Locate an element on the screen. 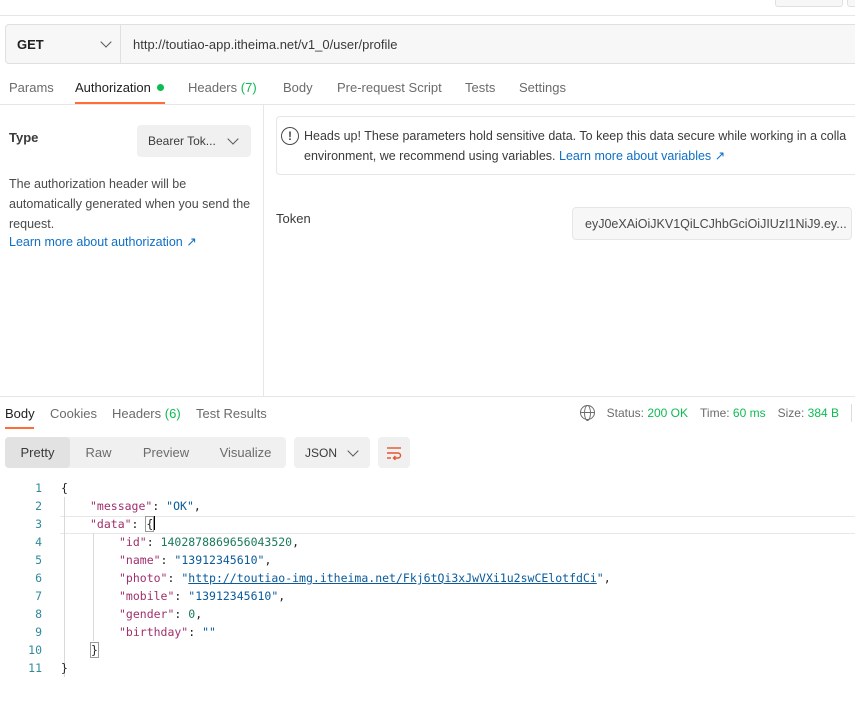  tab-params-label: Params is located at coordinates (31, 87).